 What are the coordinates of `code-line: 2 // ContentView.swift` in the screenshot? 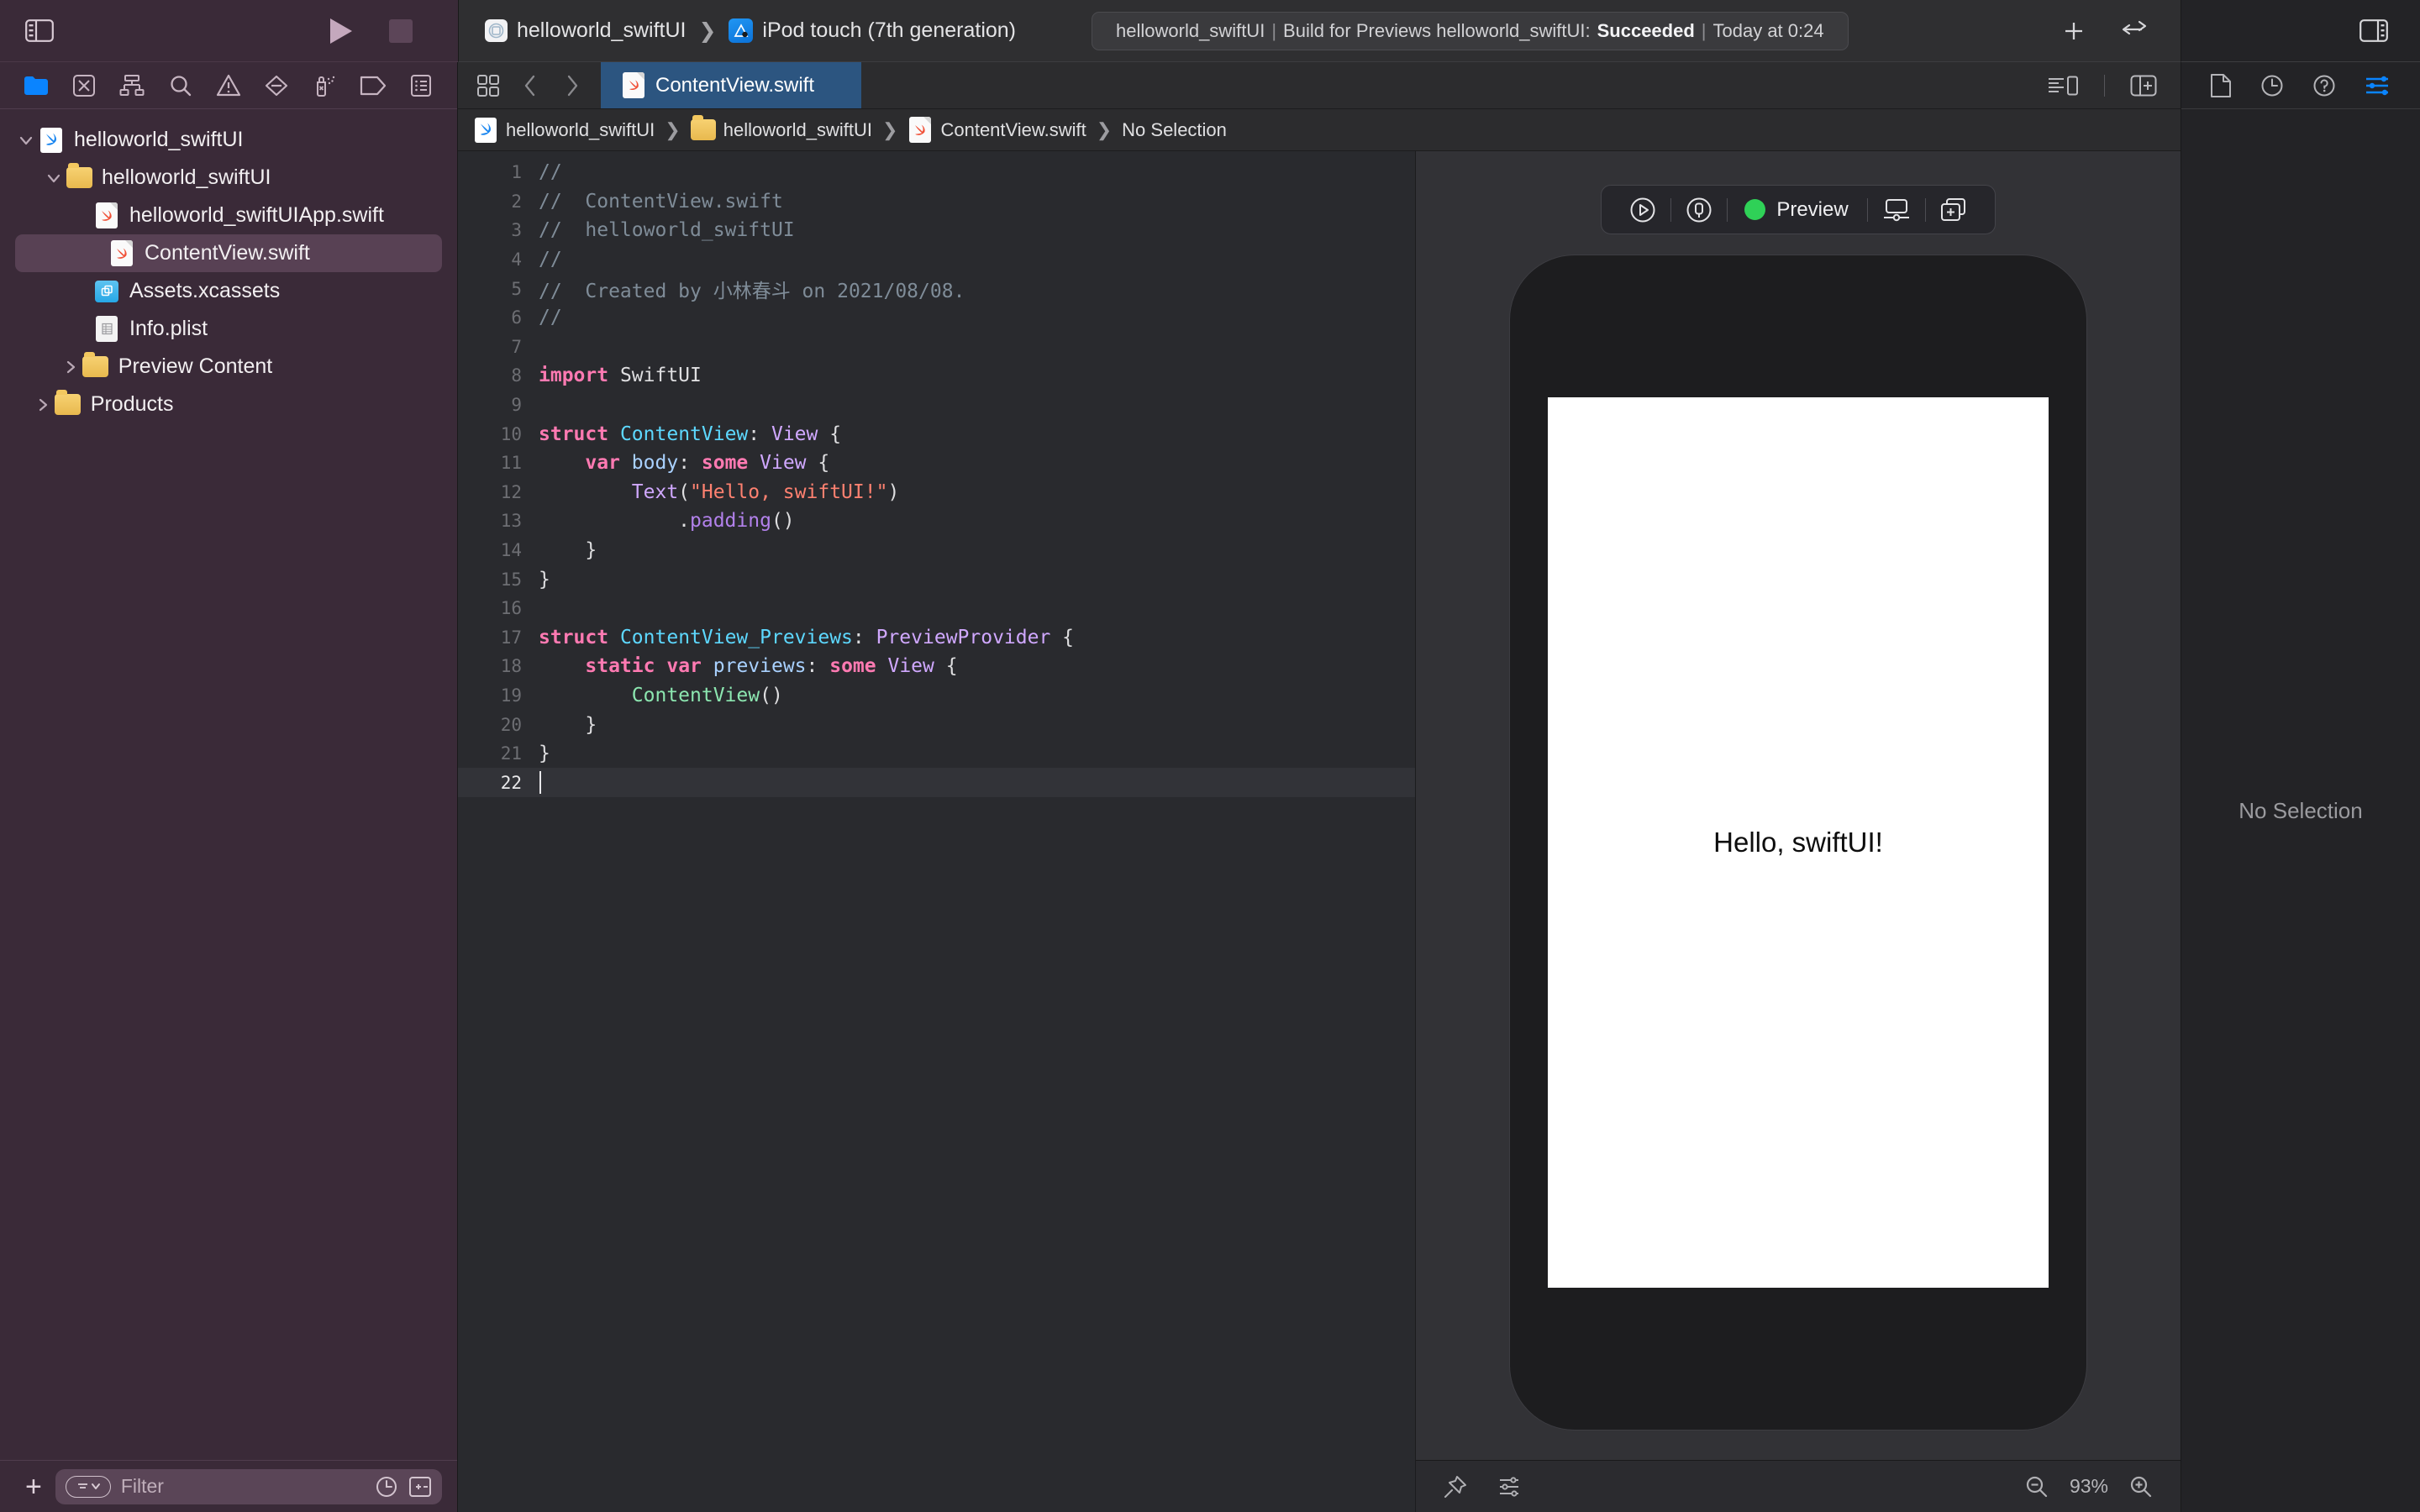 It's located at (936, 202).